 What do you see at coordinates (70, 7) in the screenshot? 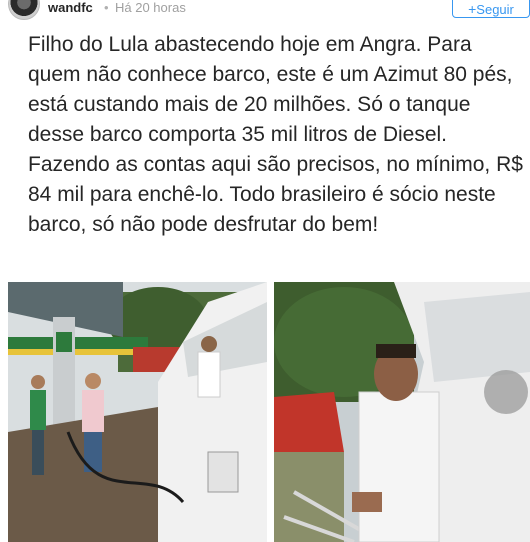
I see `username-link: wandfc` at bounding box center [70, 7].